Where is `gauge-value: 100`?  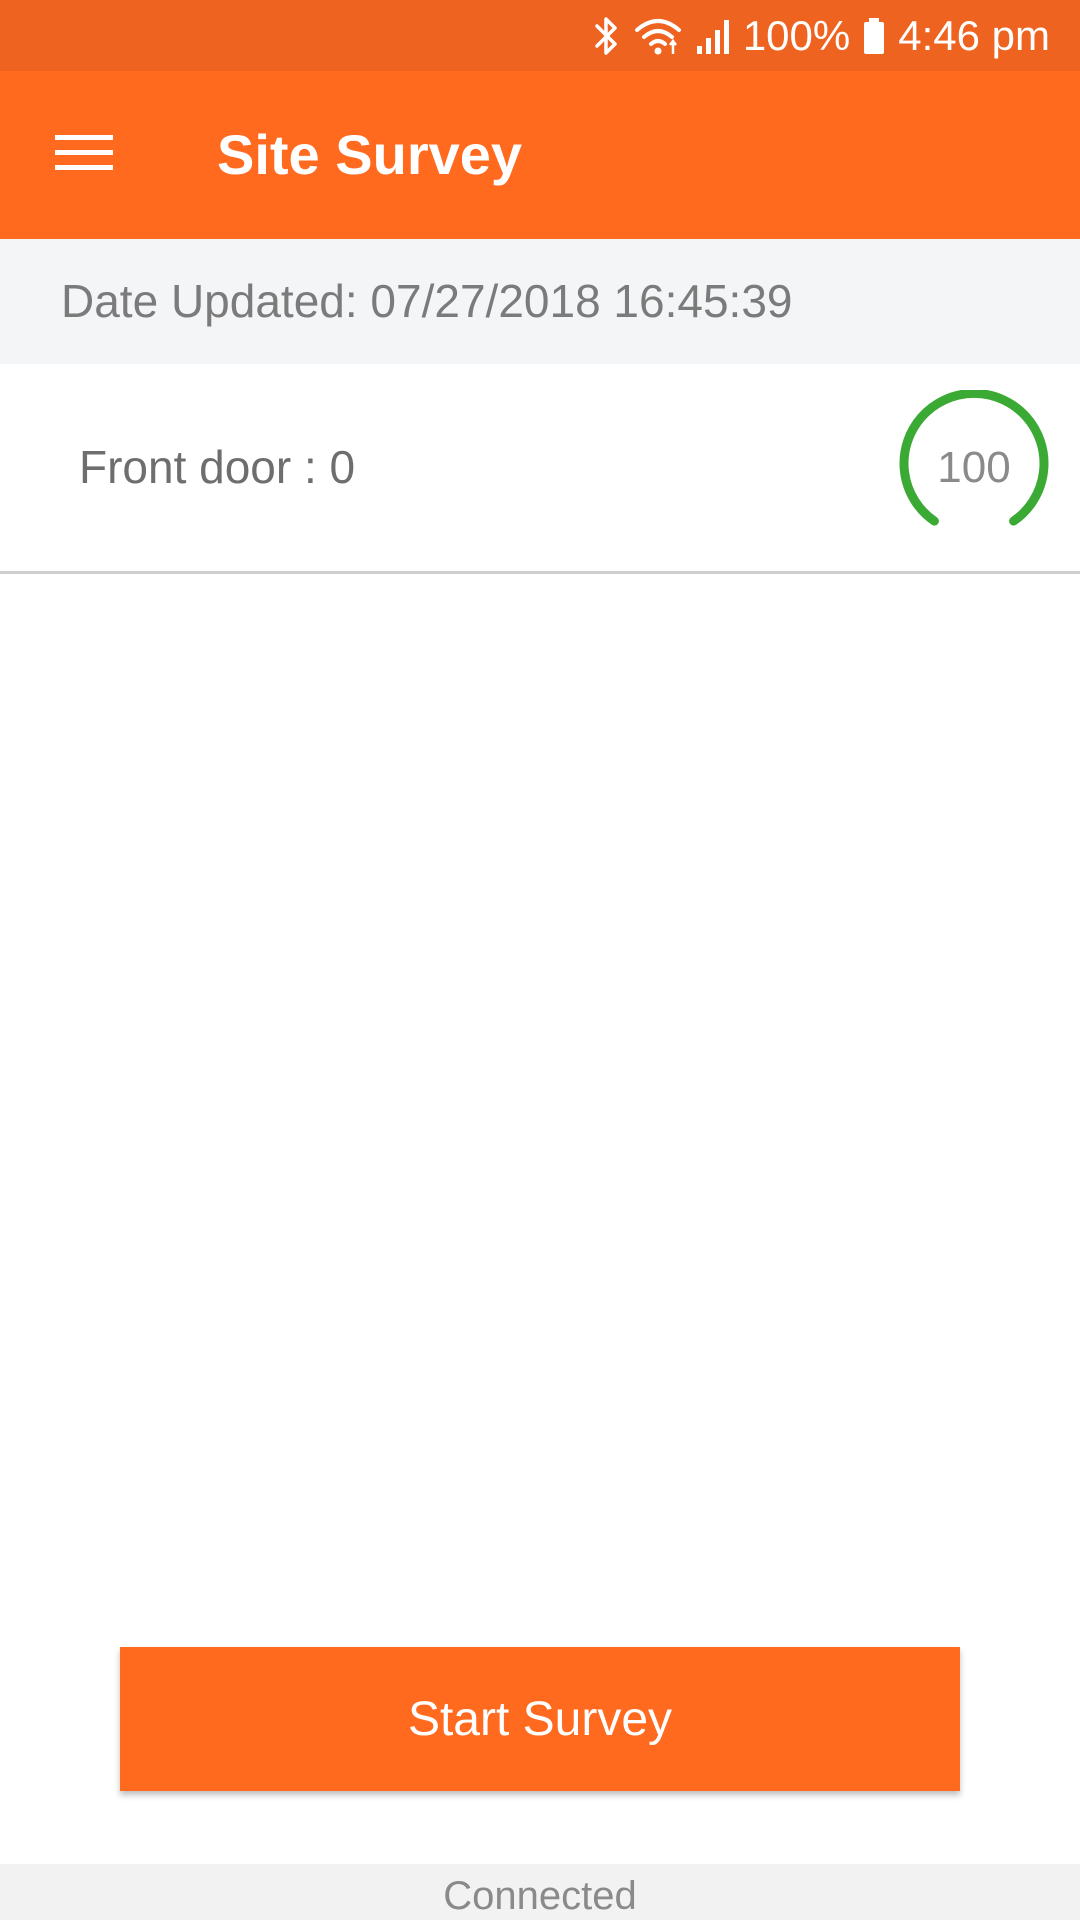
gauge-value: 100 is located at coordinates (974, 467).